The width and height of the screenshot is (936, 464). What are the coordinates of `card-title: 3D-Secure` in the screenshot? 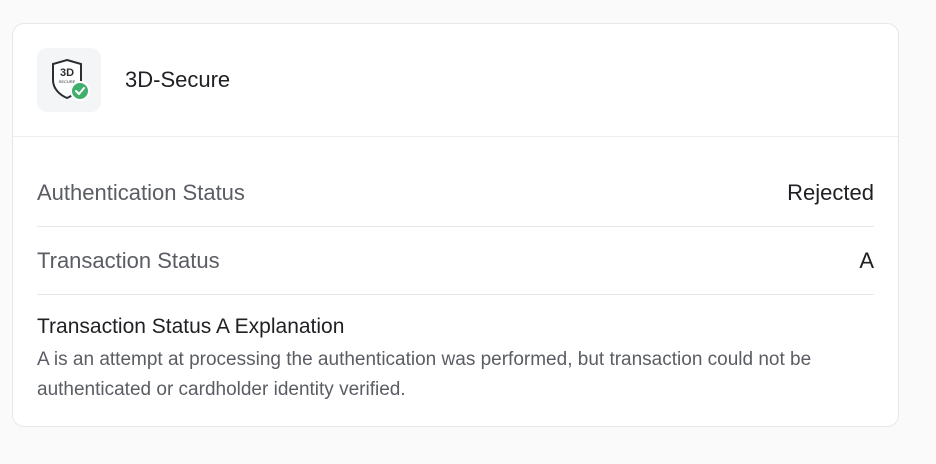 It's located at (178, 79).